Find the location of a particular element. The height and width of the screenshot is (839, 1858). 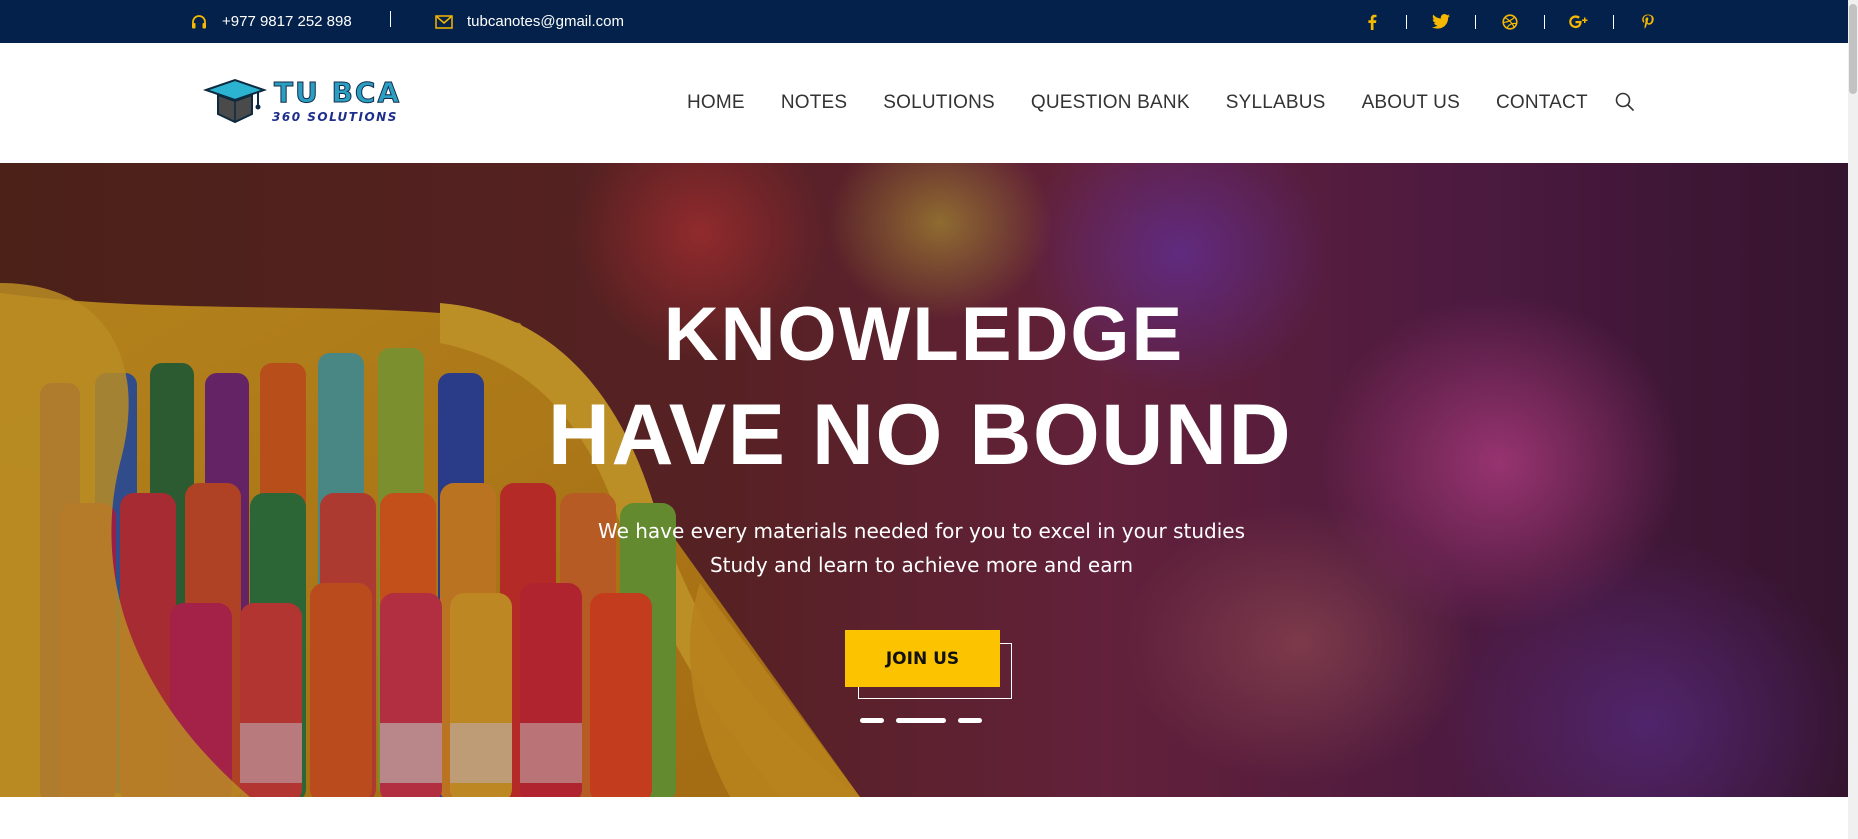

social-links is located at coordinates (1510, 21).